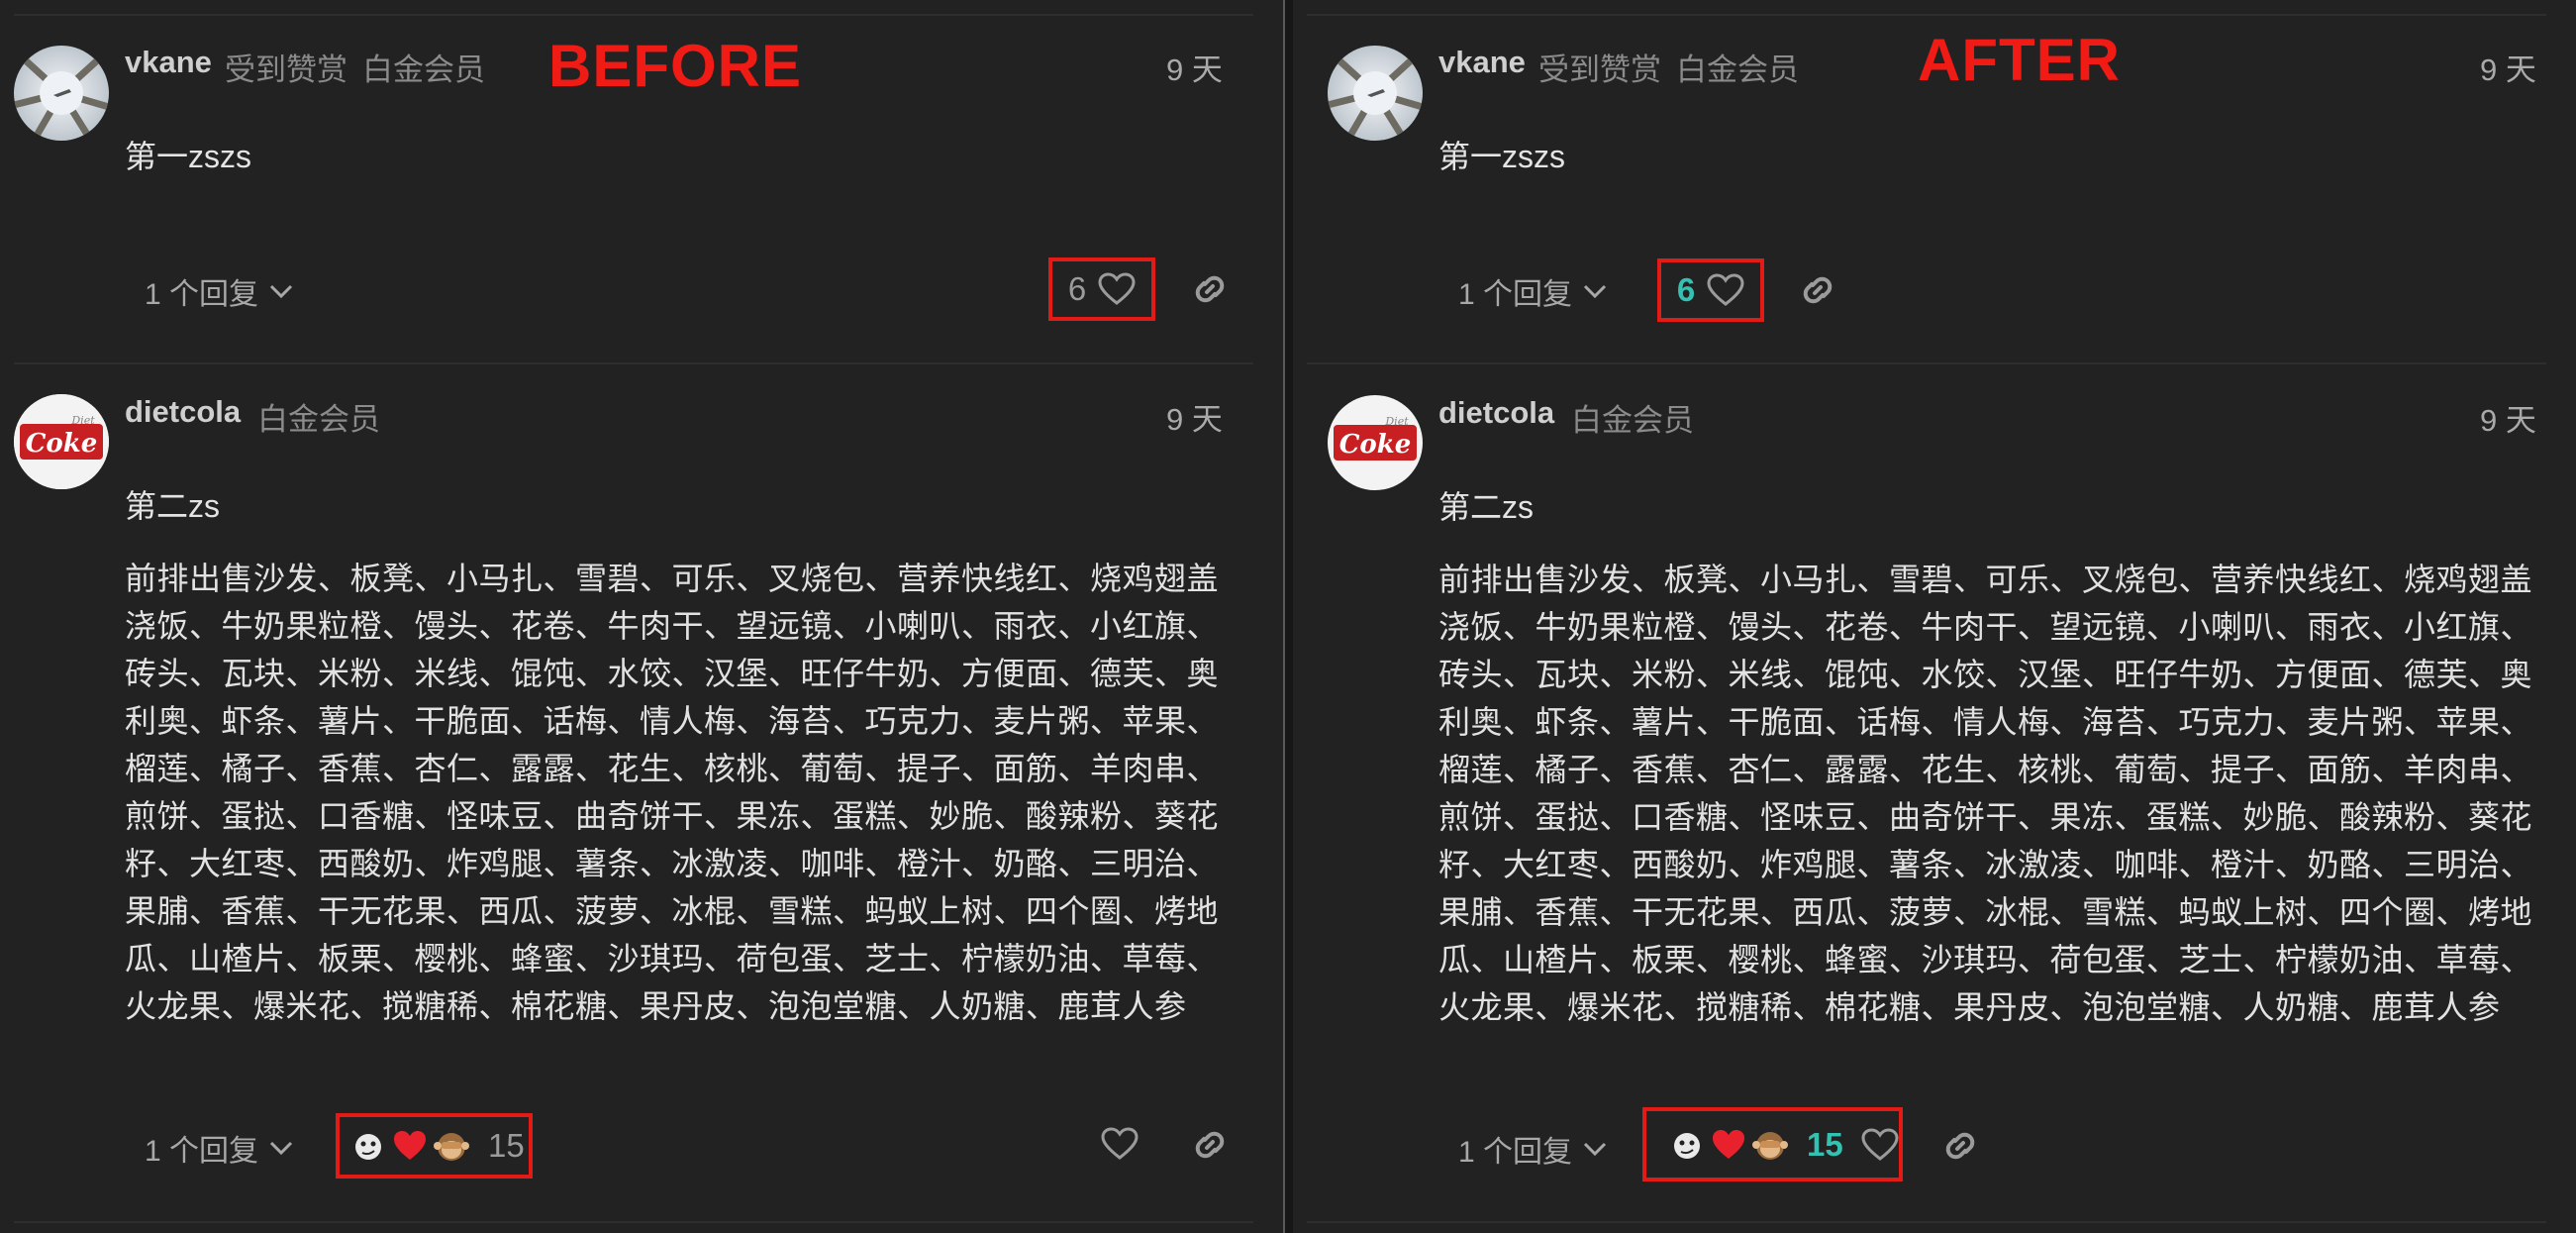  Describe the element at coordinates (1288, 616) in the screenshot. I see `panel-divider` at that location.